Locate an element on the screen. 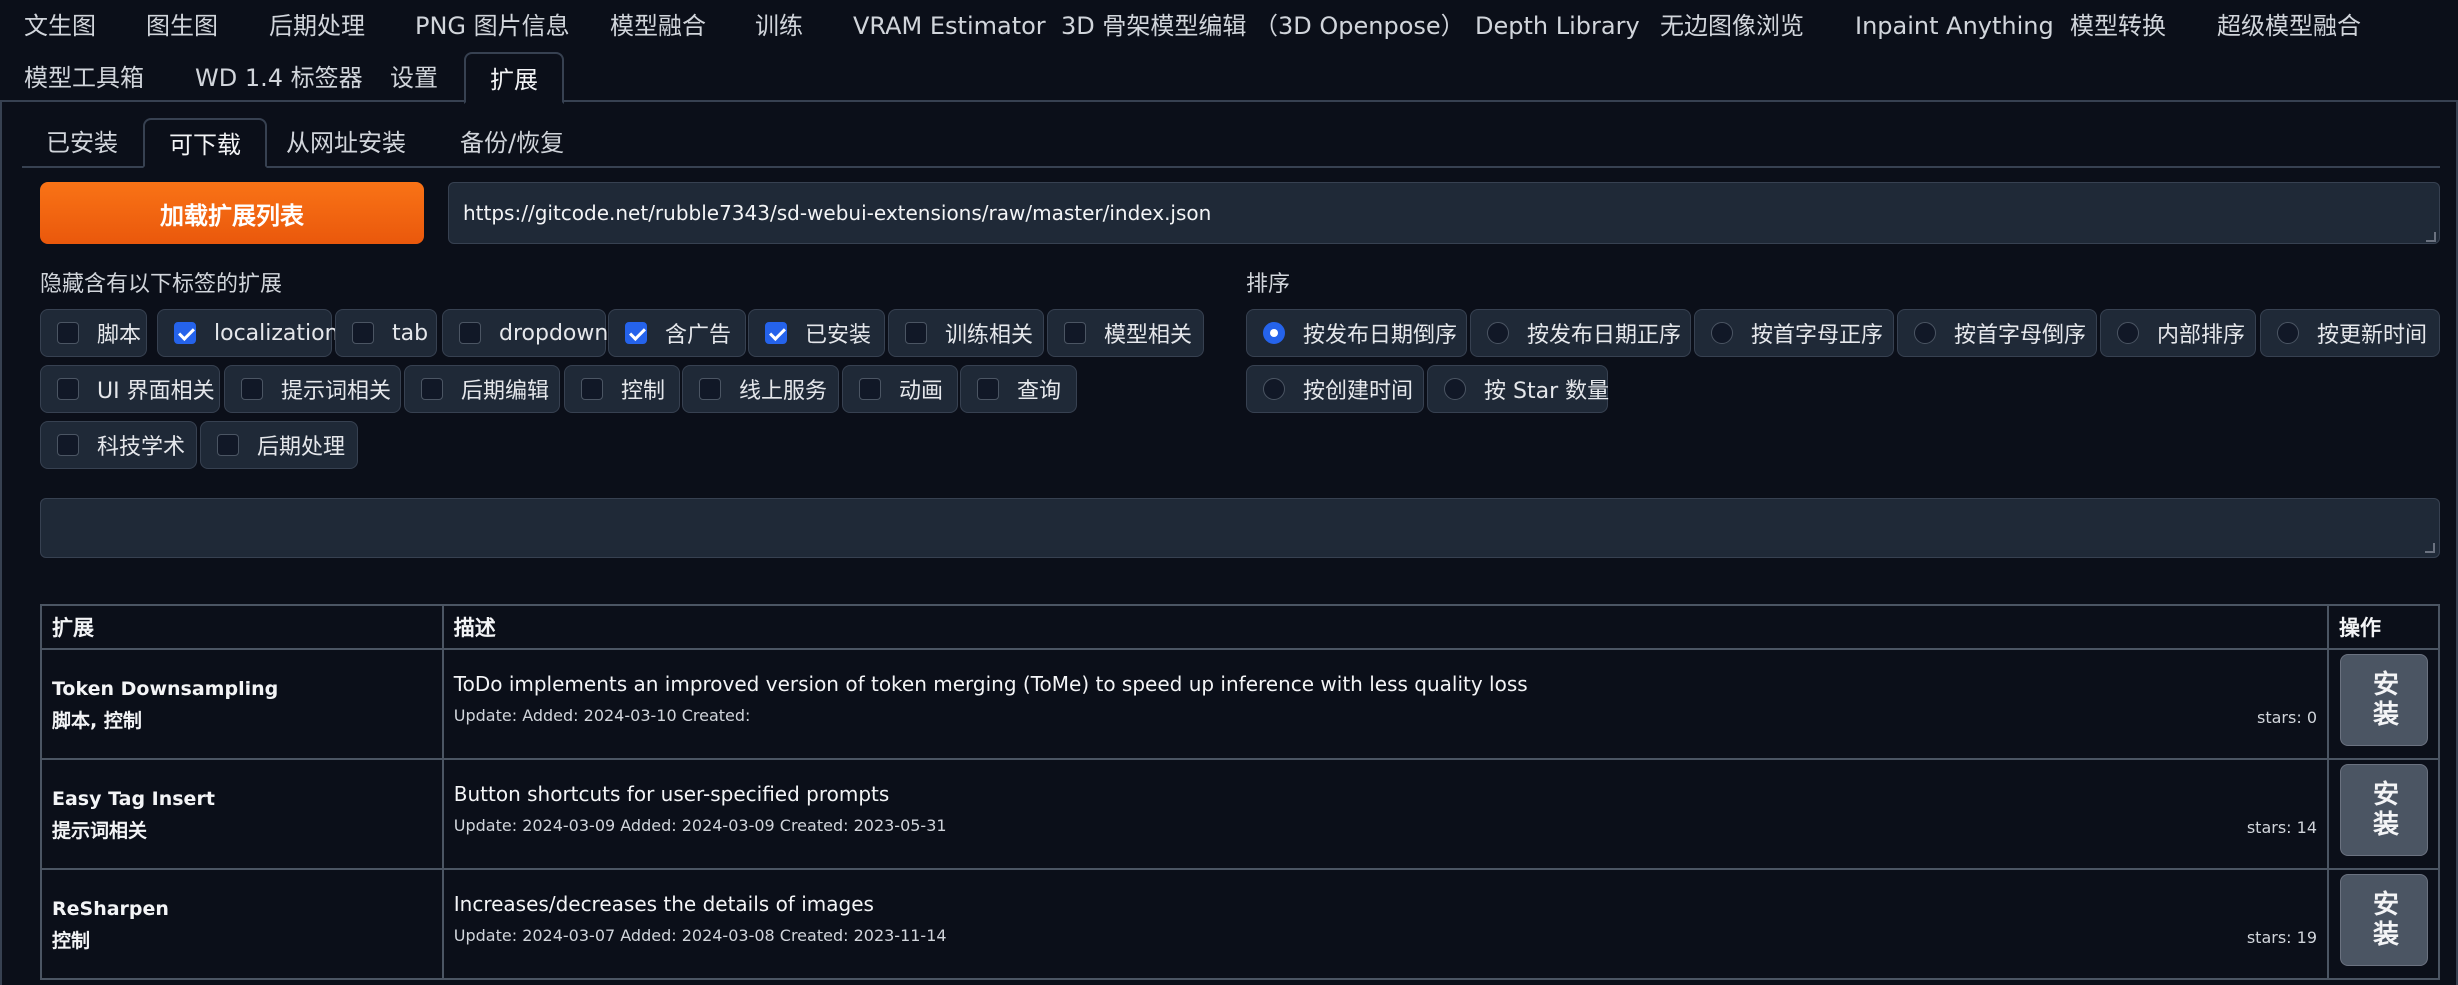 Image resolution: width=2458 pixels, height=985 pixels. filter-tag-localization: localization is located at coordinates (248, 333).